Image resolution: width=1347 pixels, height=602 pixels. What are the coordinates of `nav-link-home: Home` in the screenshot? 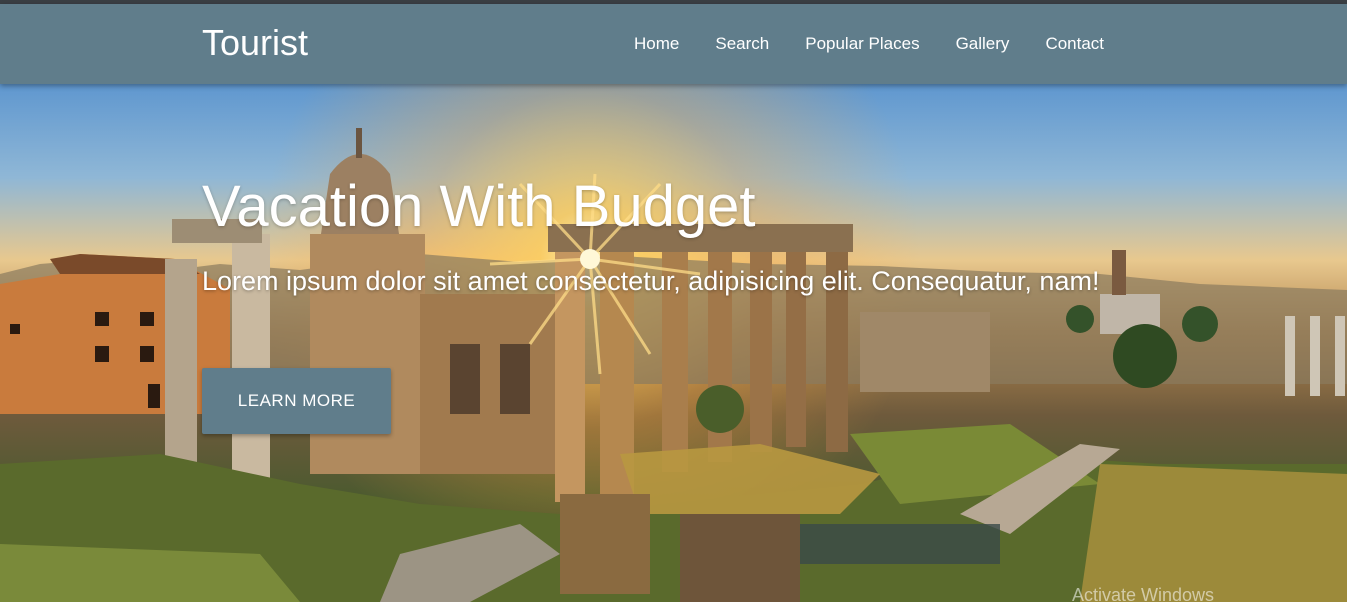 It's located at (656, 44).